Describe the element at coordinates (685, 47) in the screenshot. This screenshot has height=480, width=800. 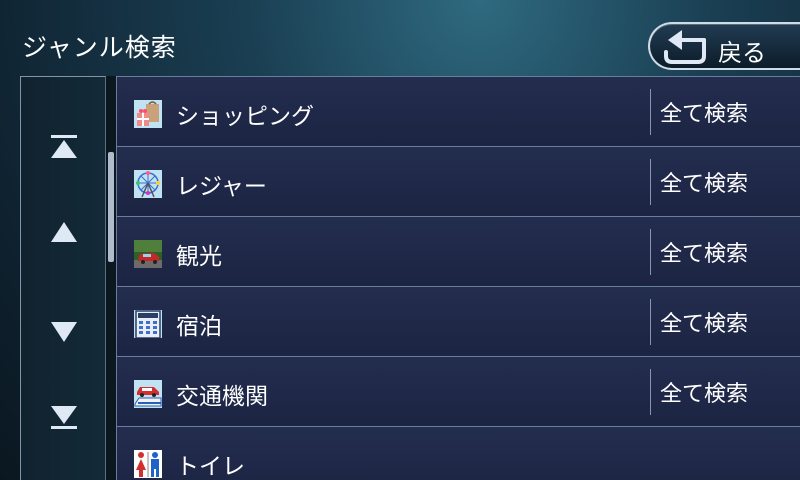
I see `return-arrow-icon` at that location.